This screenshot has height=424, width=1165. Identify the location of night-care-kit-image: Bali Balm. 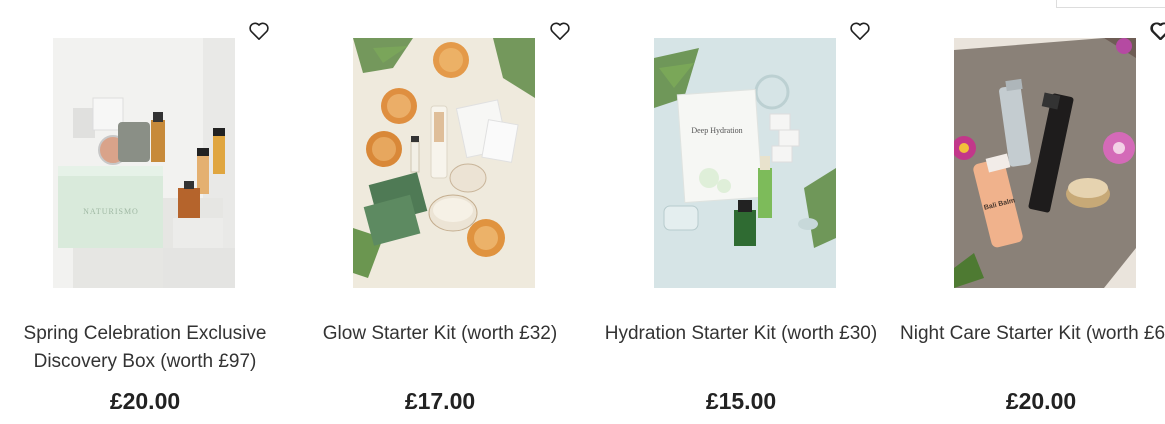
(1045, 163).